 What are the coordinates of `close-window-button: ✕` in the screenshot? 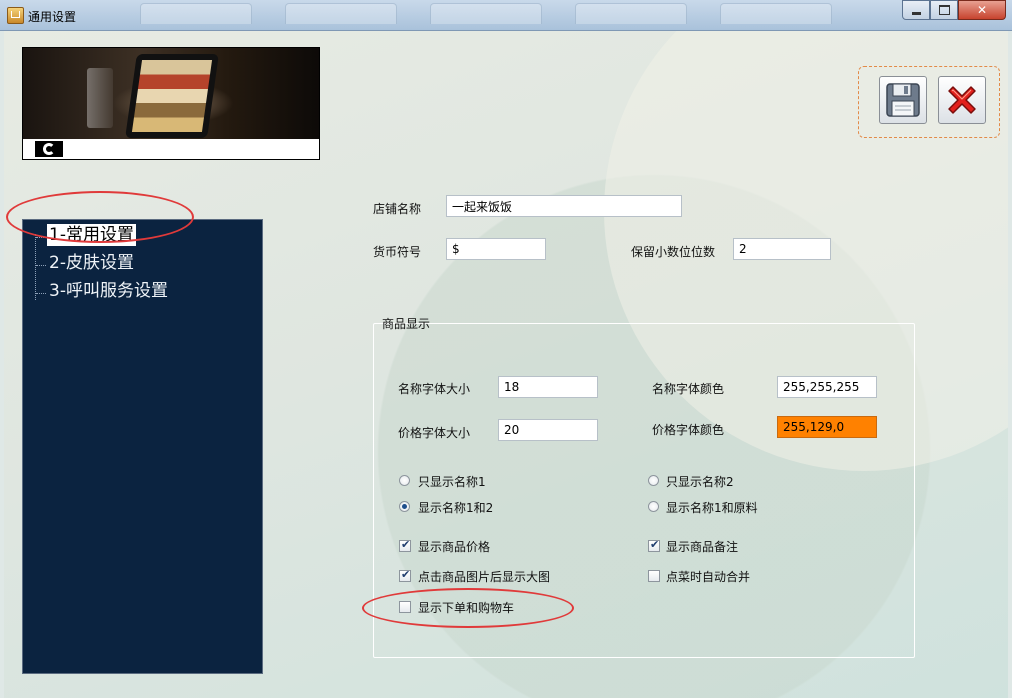 It's located at (982, 10).